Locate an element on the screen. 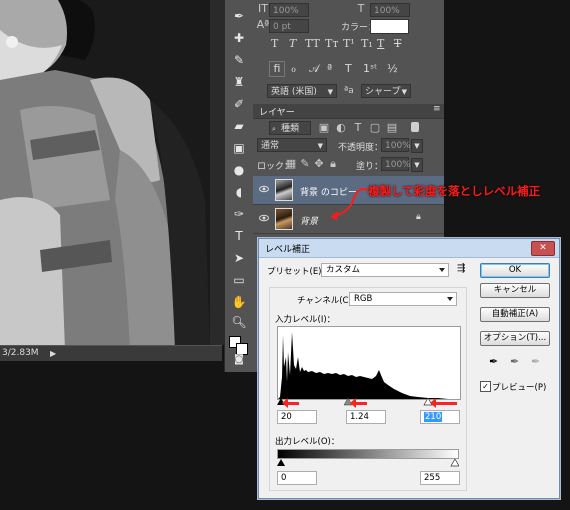 The width and height of the screenshot is (570, 510). strikethrough-button: T is located at coordinates (397, 43).